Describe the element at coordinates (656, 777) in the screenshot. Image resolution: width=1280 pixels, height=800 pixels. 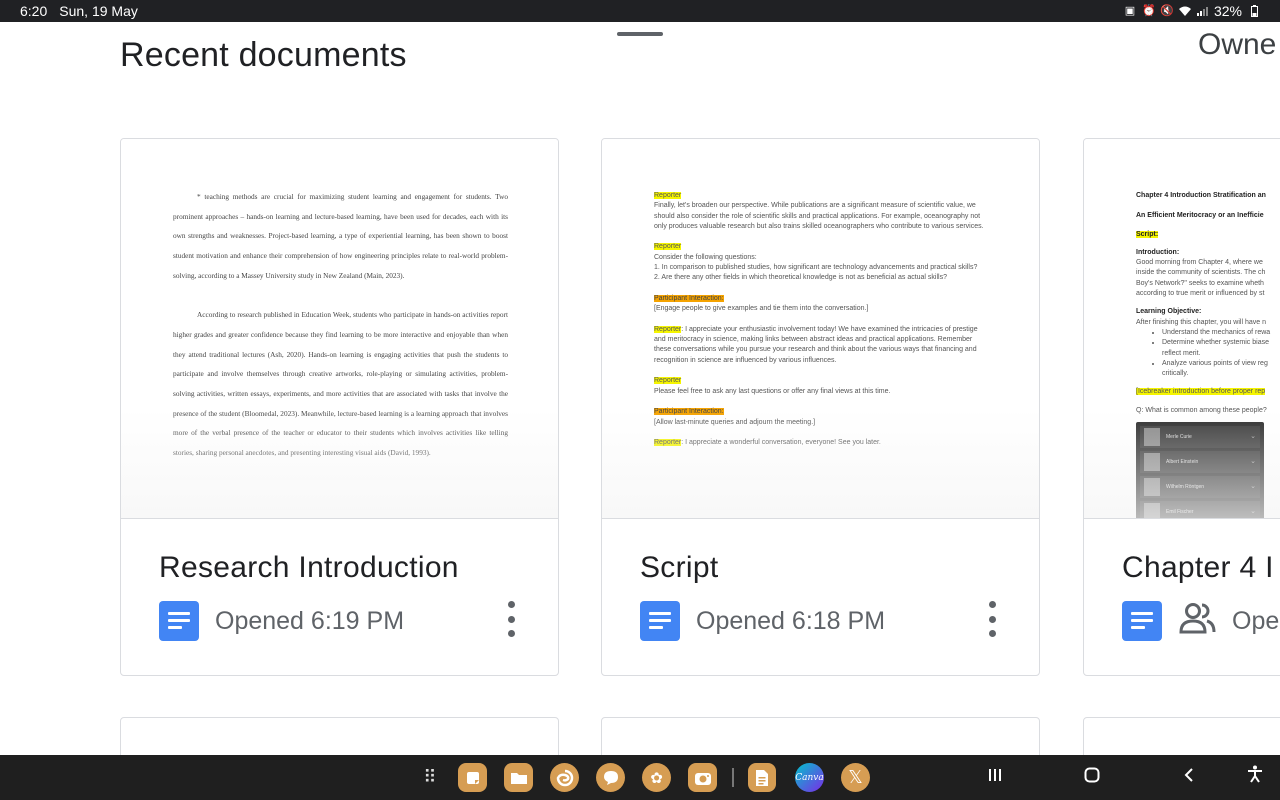
I see `gallery-icon: ✿` at that location.